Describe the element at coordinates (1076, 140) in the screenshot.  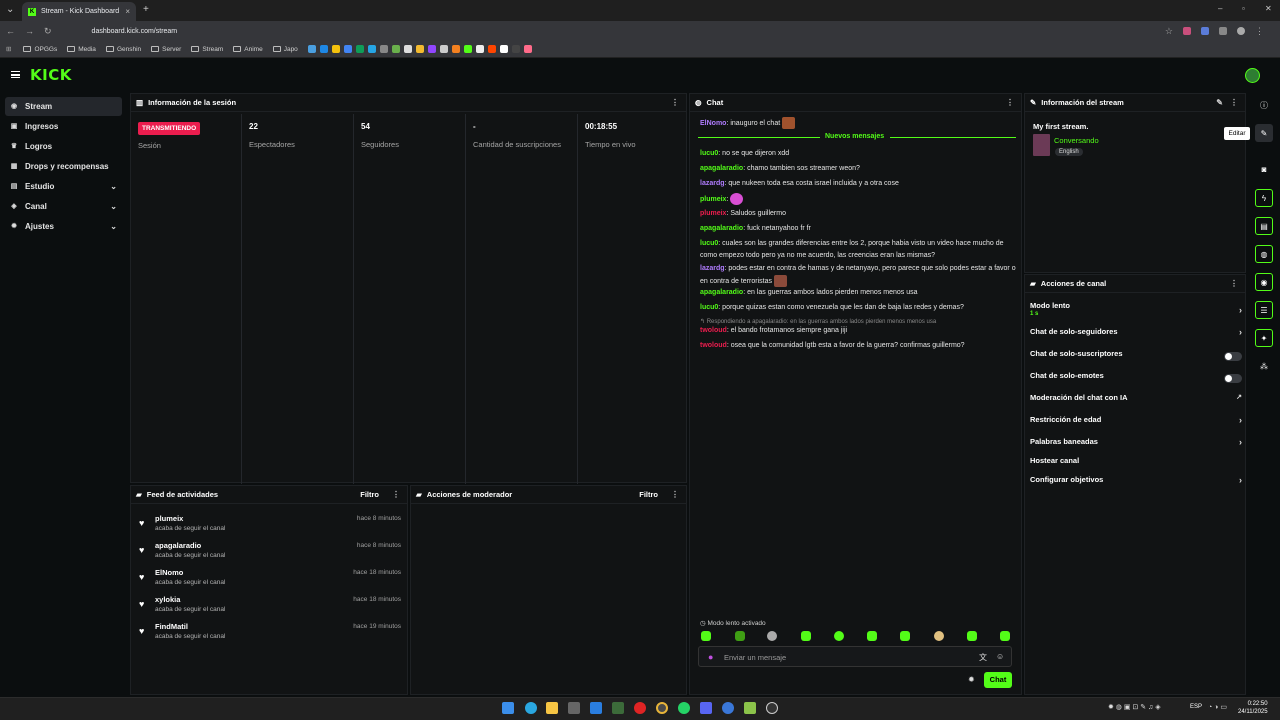
I see `stream-category: Conversando` at that location.